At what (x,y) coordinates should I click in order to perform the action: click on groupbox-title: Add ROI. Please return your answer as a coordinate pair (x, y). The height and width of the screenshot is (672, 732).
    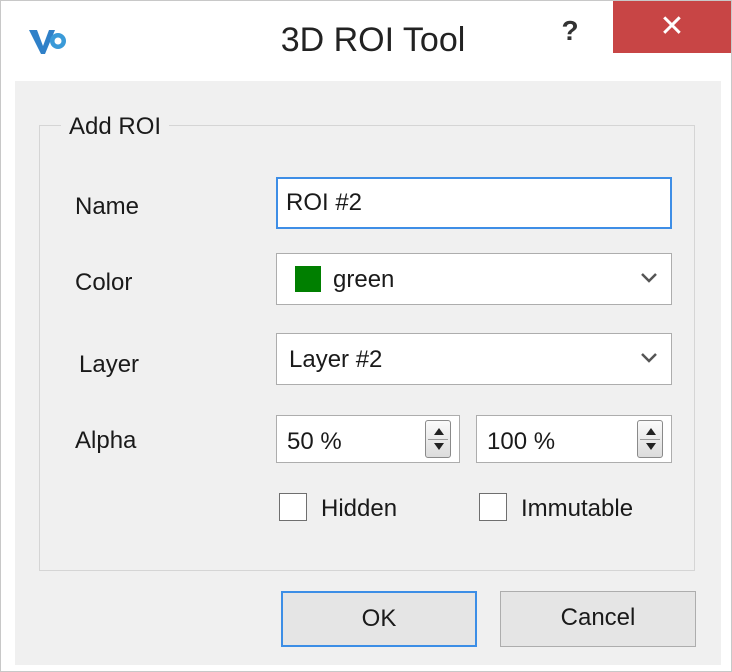
    Looking at the image, I should click on (115, 127).